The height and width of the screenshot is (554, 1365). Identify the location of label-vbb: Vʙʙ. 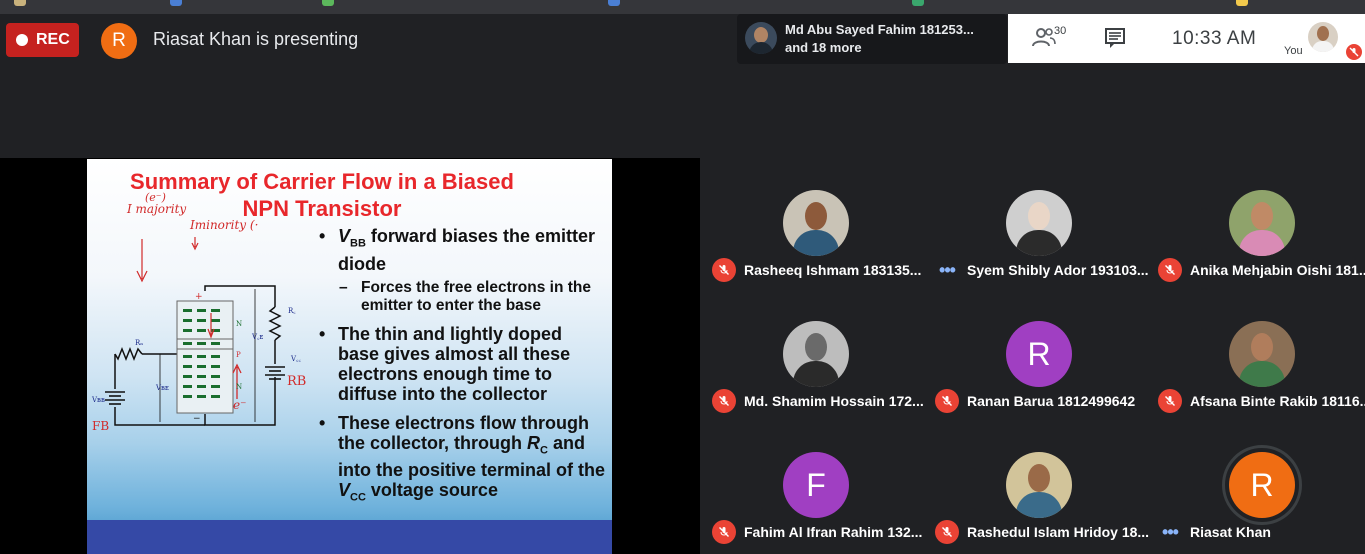
(98, 400).